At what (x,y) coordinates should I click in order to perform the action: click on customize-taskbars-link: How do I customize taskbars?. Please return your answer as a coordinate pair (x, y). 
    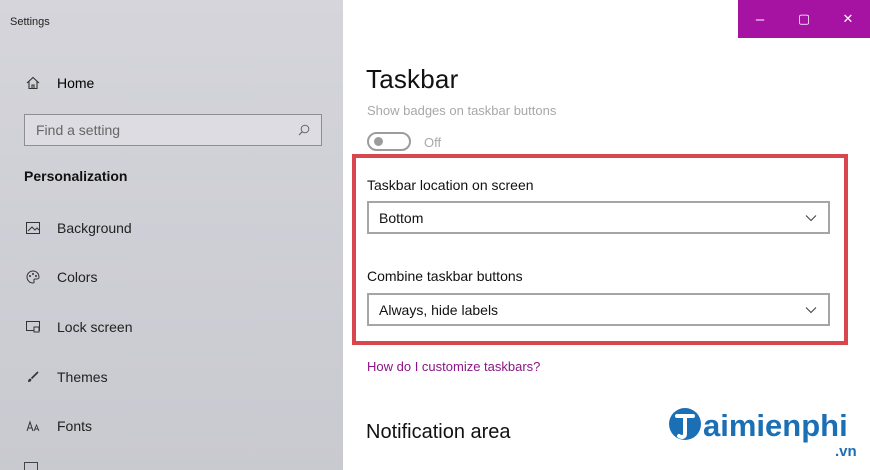
    Looking at the image, I should click on (453, 366).